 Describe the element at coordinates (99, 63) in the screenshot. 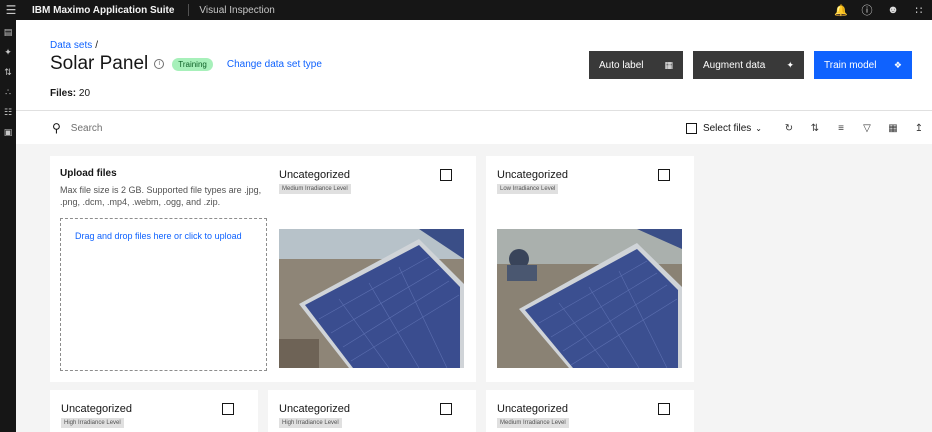

I see `page-title: Solar Panel` at that location.